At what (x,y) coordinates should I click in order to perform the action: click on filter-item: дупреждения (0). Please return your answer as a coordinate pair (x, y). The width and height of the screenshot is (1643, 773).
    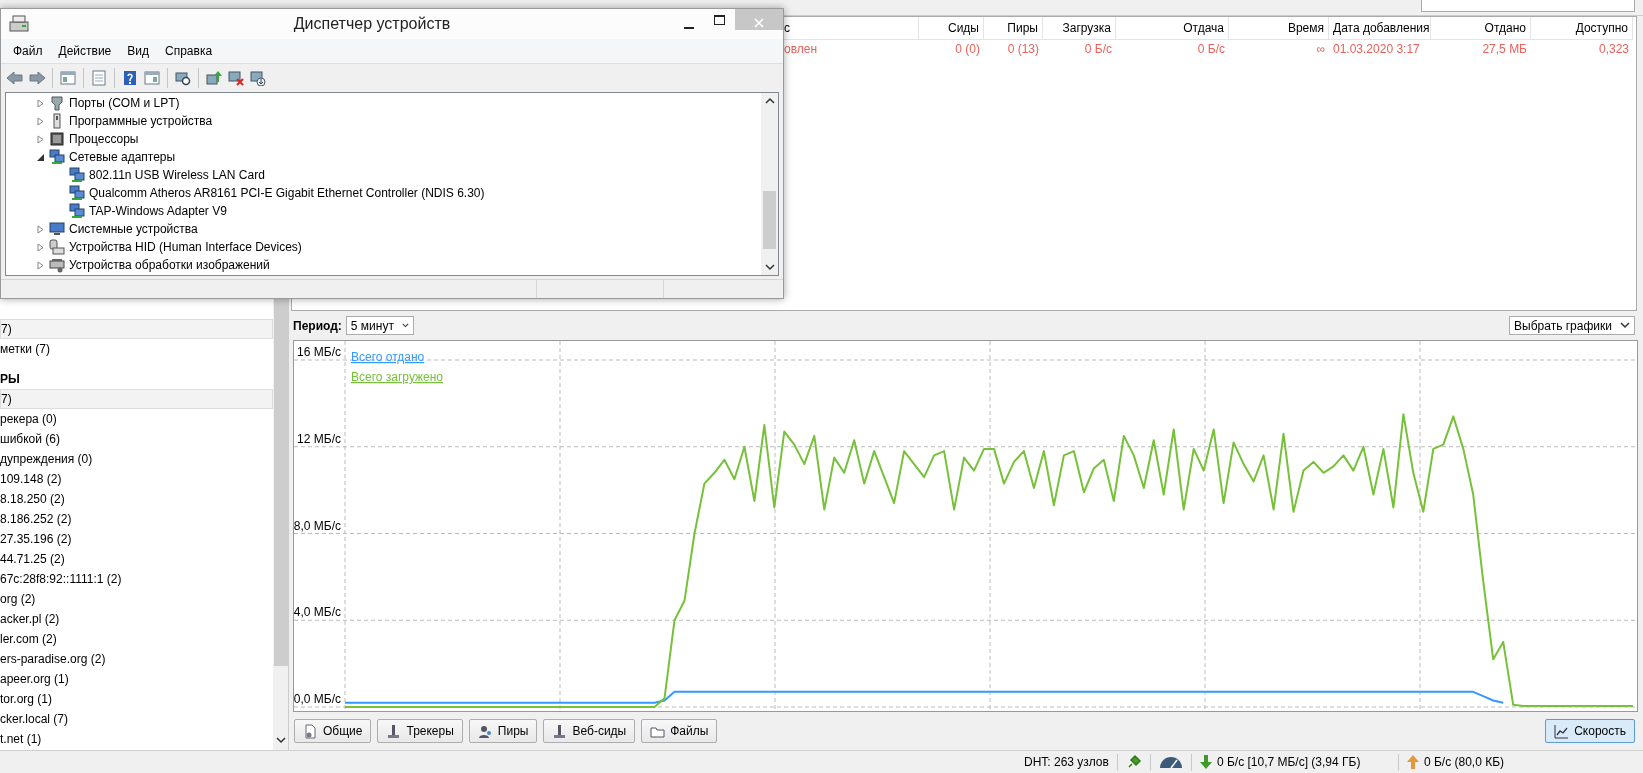
    Looking at the image, I should click on (136, 459).